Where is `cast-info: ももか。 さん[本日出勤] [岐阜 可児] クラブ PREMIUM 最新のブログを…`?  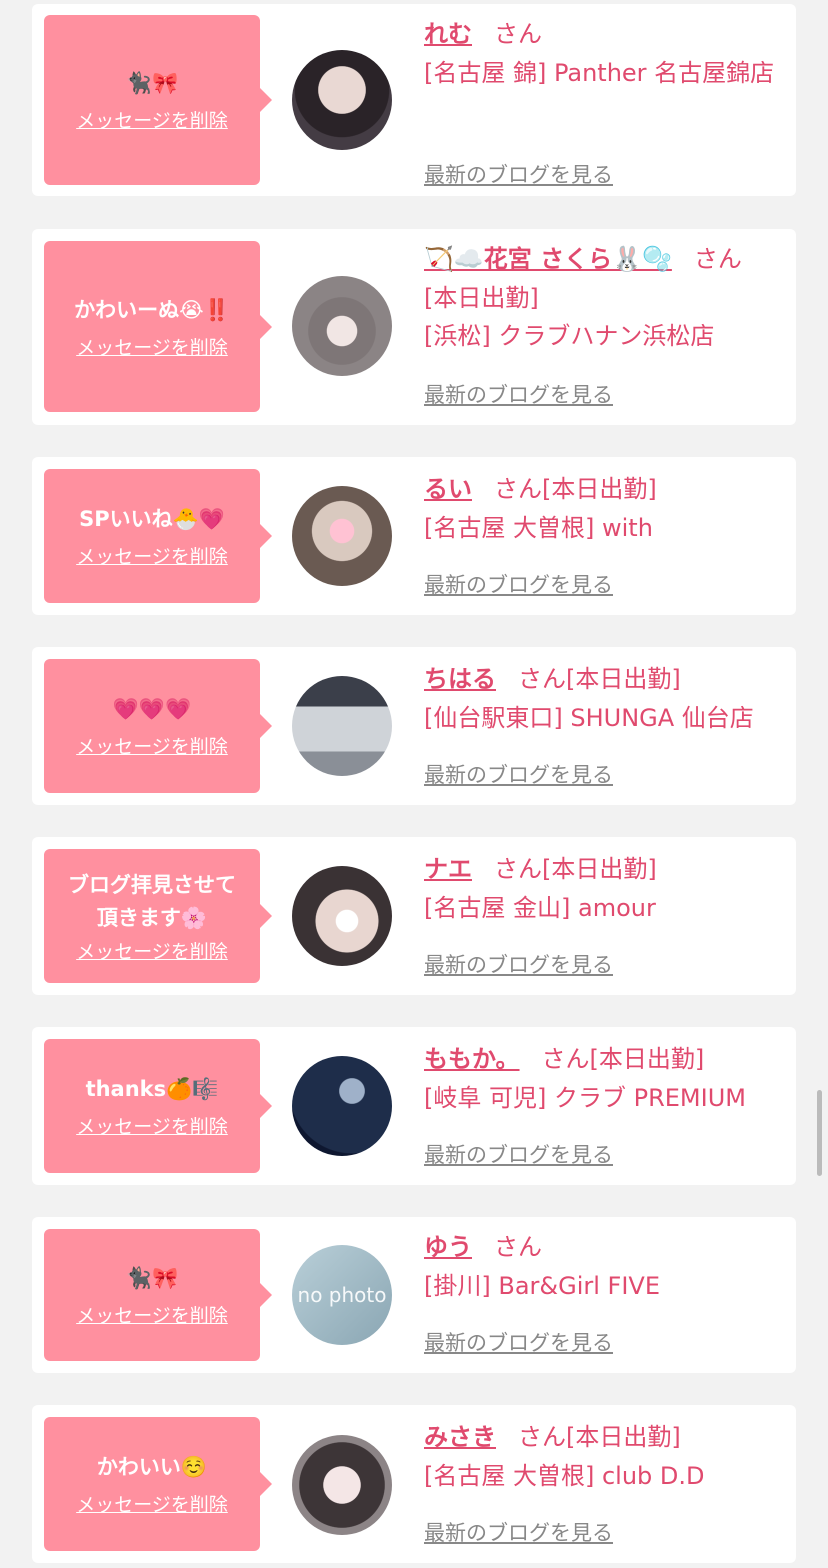 cast-info: ももか。 さん[本日出勤] [岐阜 可児] クラブ PREMIUM 最新のブログを… is located at coordinates (600, 1103).